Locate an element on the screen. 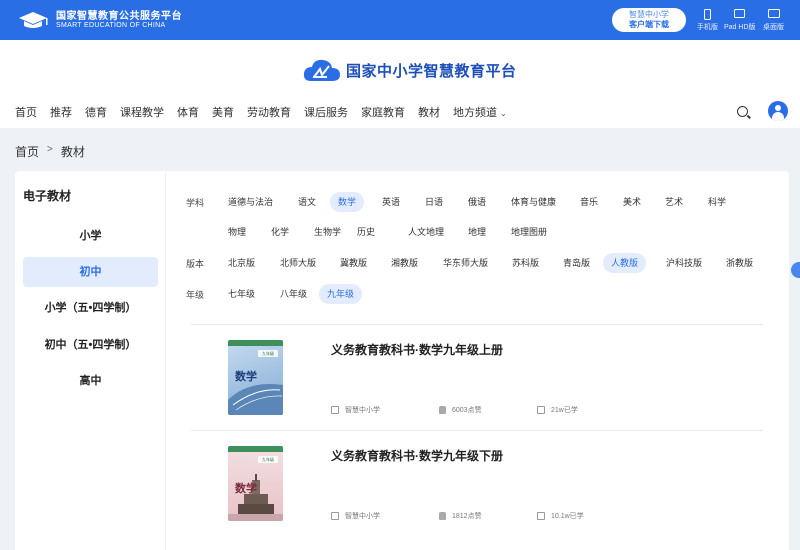  nav-moral: 德育 is located at coordinates (96, 112).